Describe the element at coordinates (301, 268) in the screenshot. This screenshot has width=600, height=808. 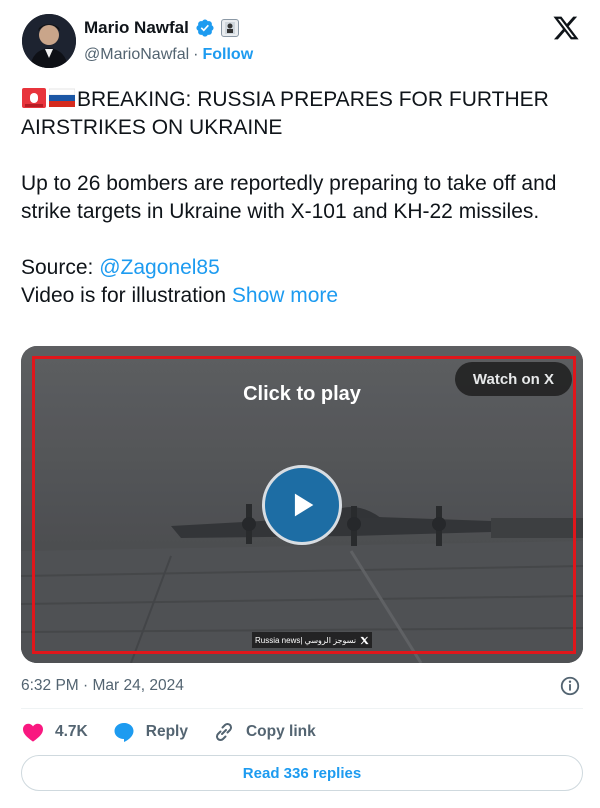
I see `tweet-source-line: Source: @Zagonel85` at that location.